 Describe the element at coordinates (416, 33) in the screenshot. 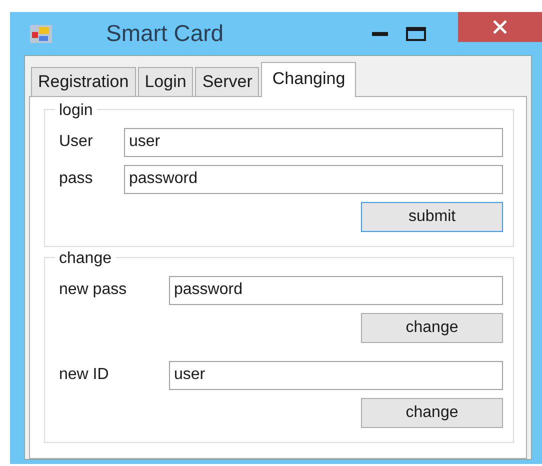

I see `maximize-icon` at that location.